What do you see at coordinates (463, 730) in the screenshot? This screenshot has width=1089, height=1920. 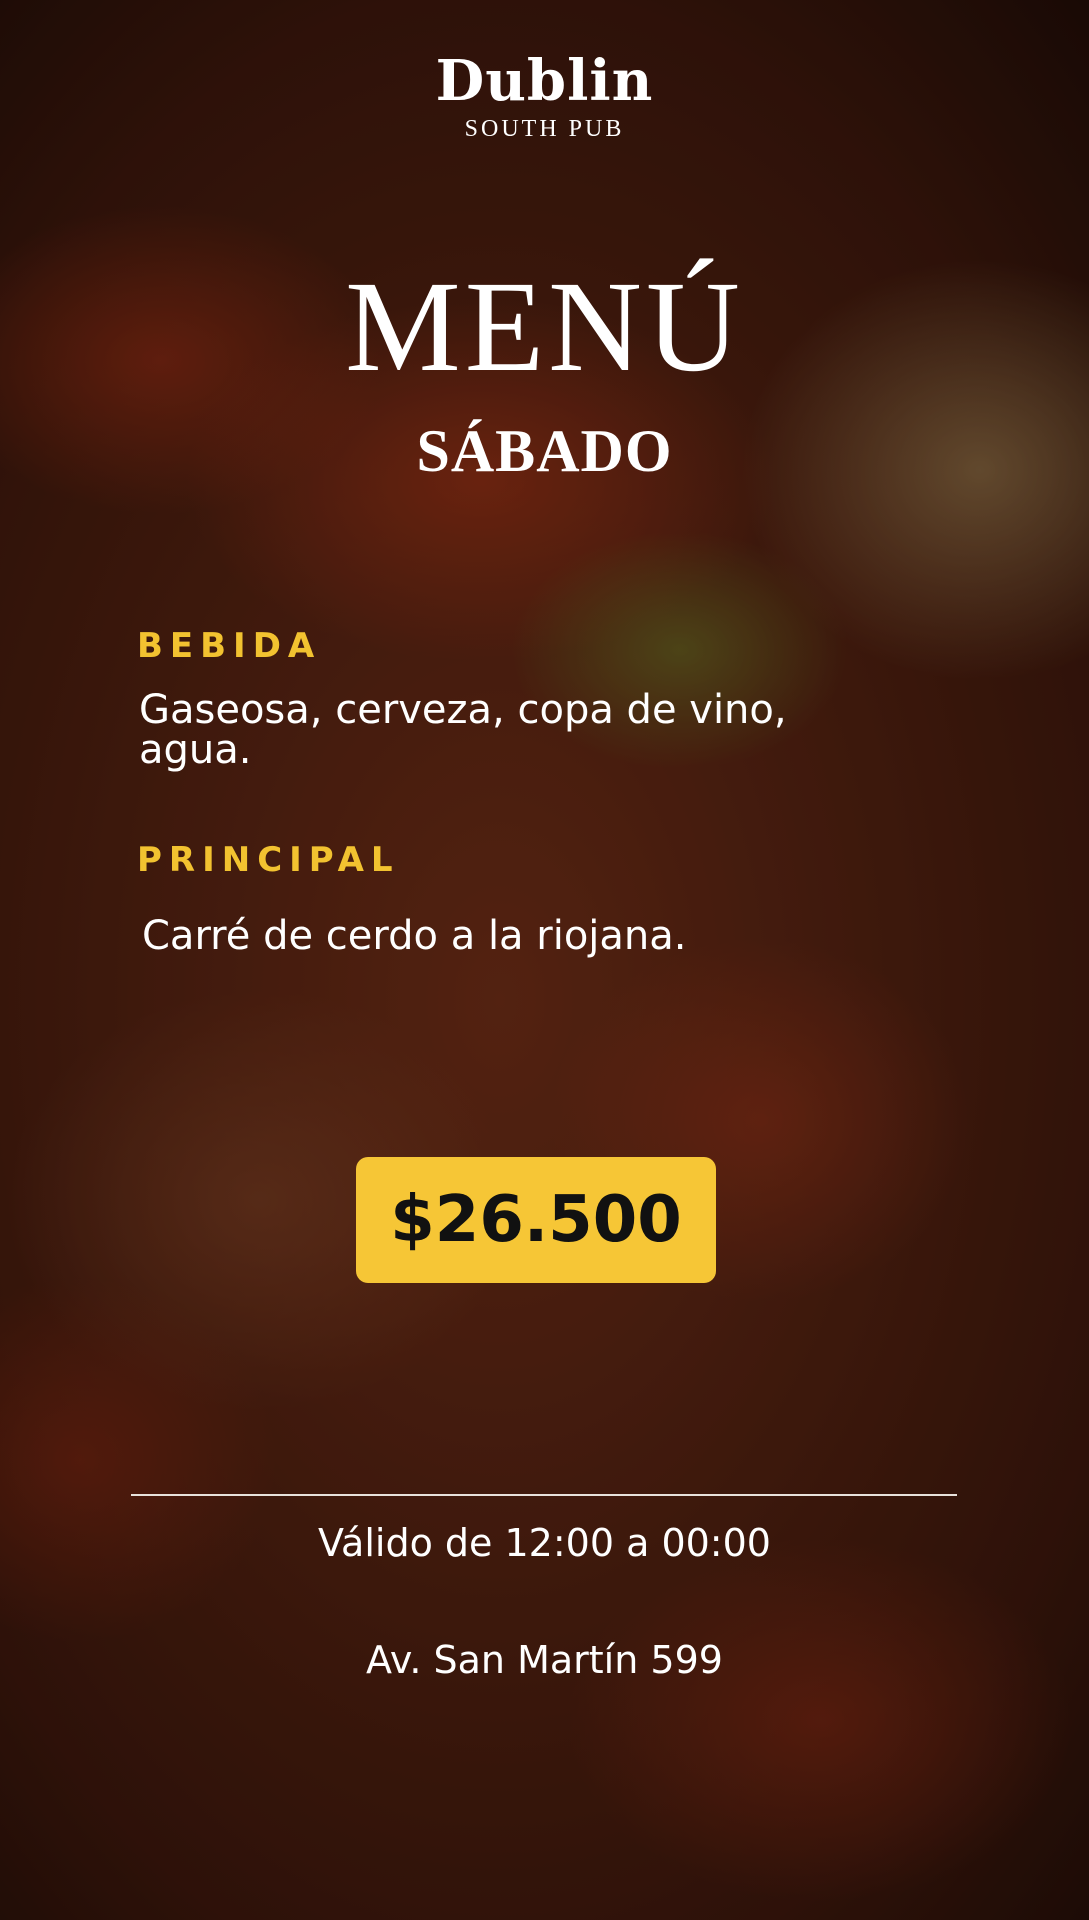 I see `drink-section-text: Gaseosa, cerveza, copa de vino, agua.` at bounding box center [463, 730].